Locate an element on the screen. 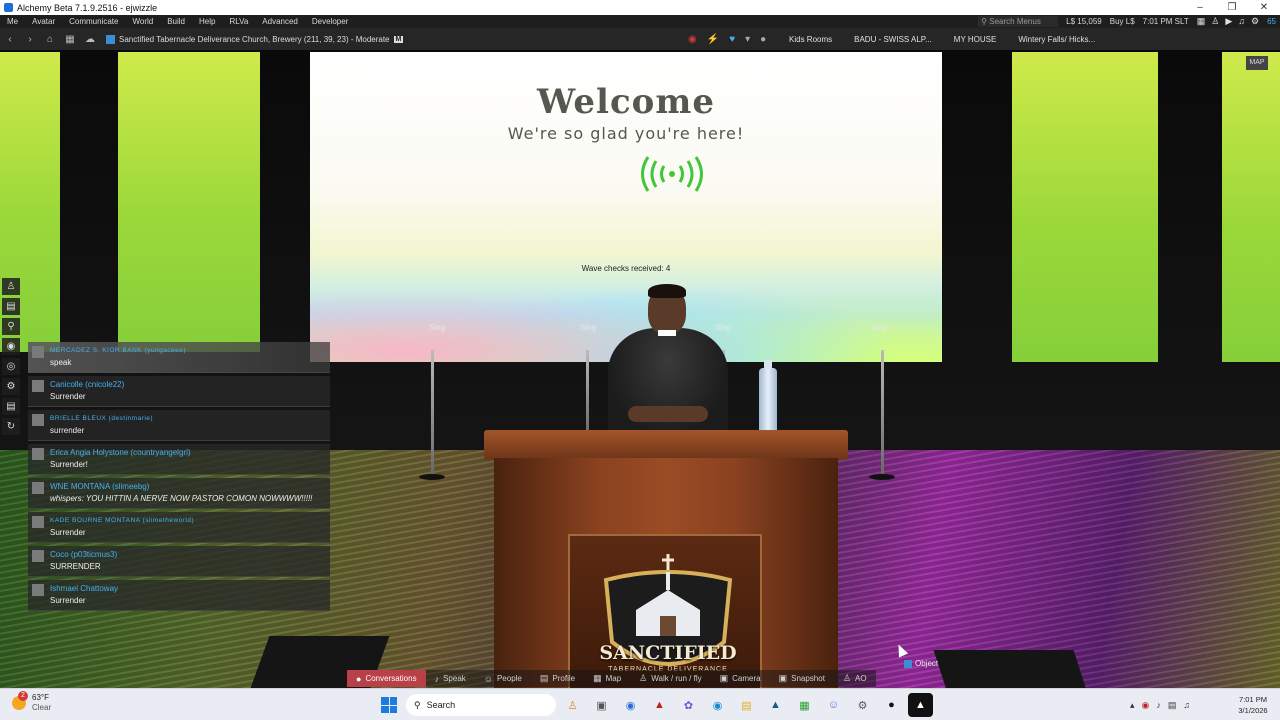 The image size is (1280, 720). profile-button: ▤ Profile is located at coordinates (557, 678).